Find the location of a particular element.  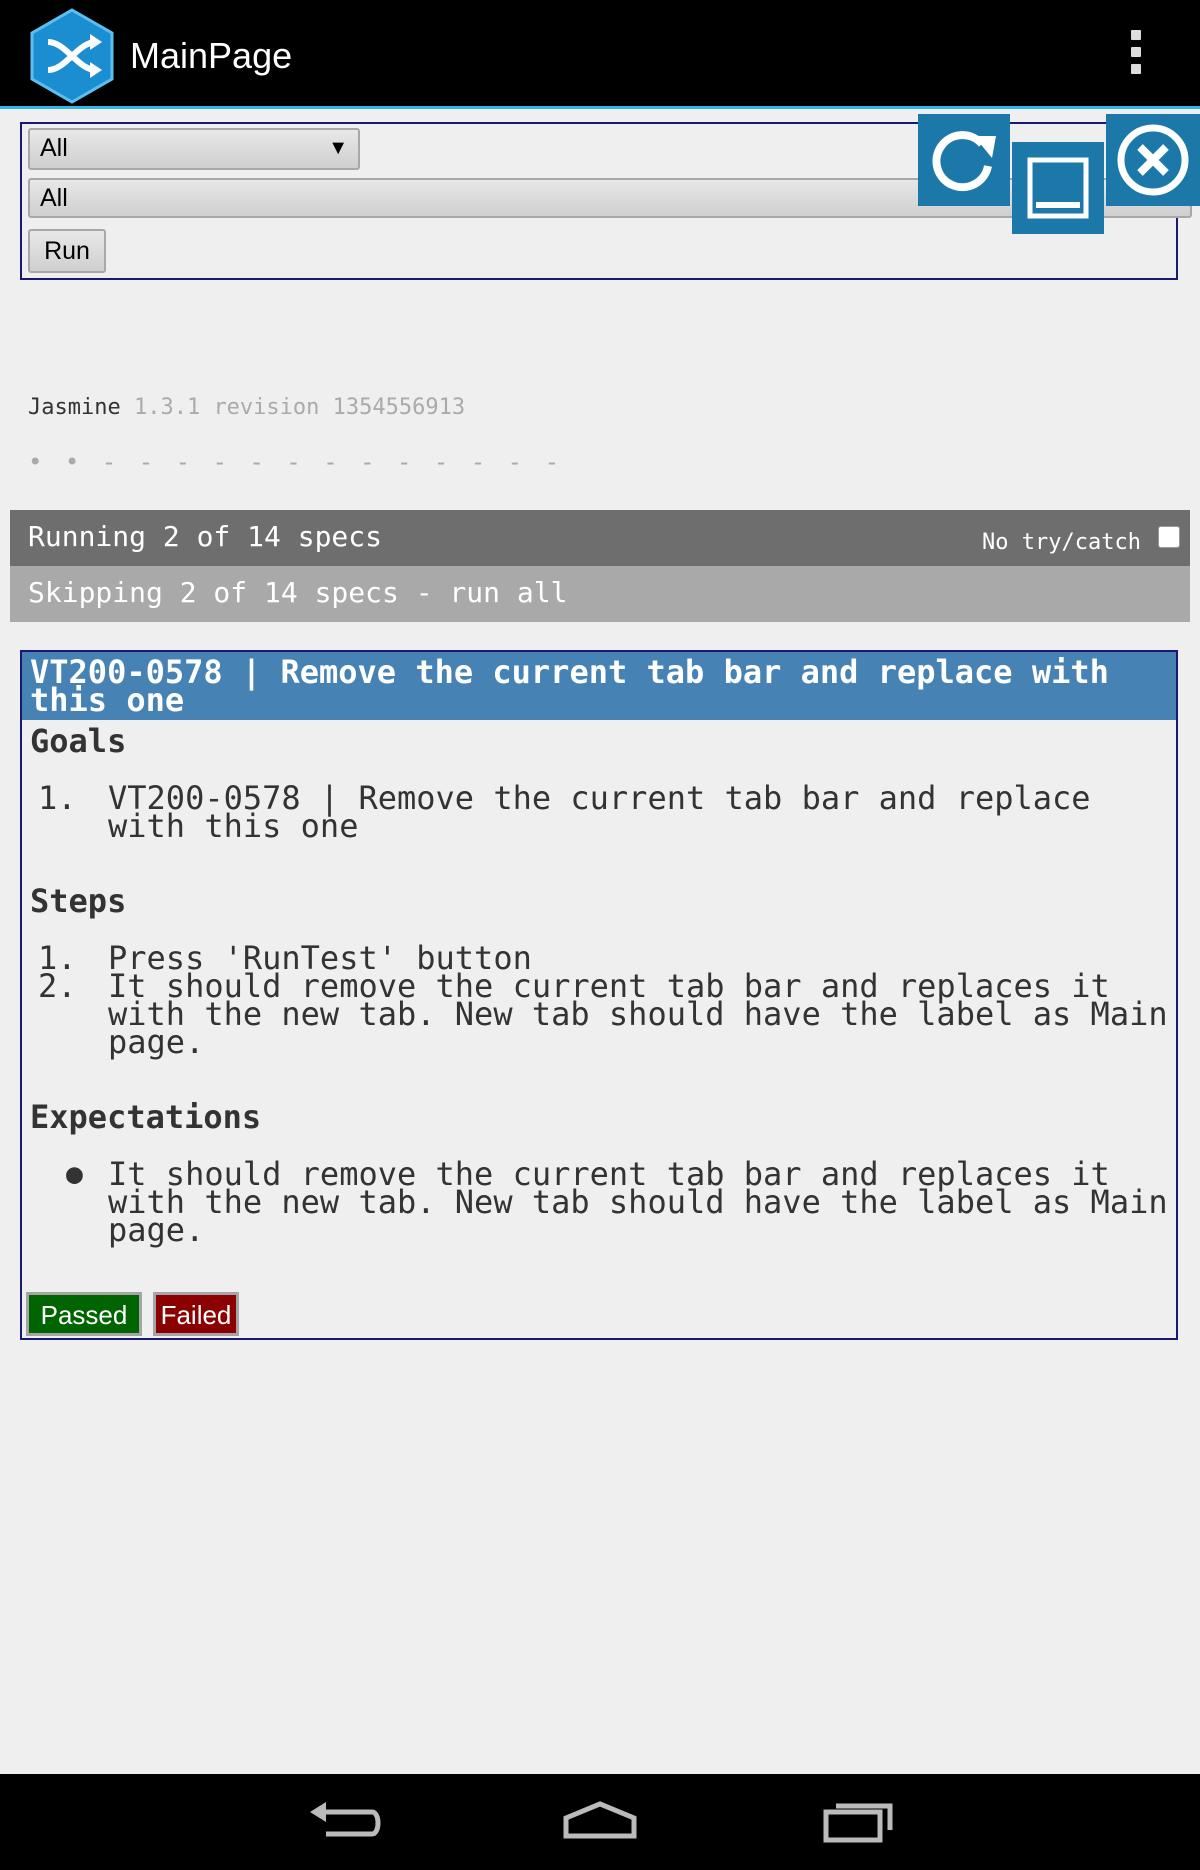

refresh-button is located at coordinates (964, 160).